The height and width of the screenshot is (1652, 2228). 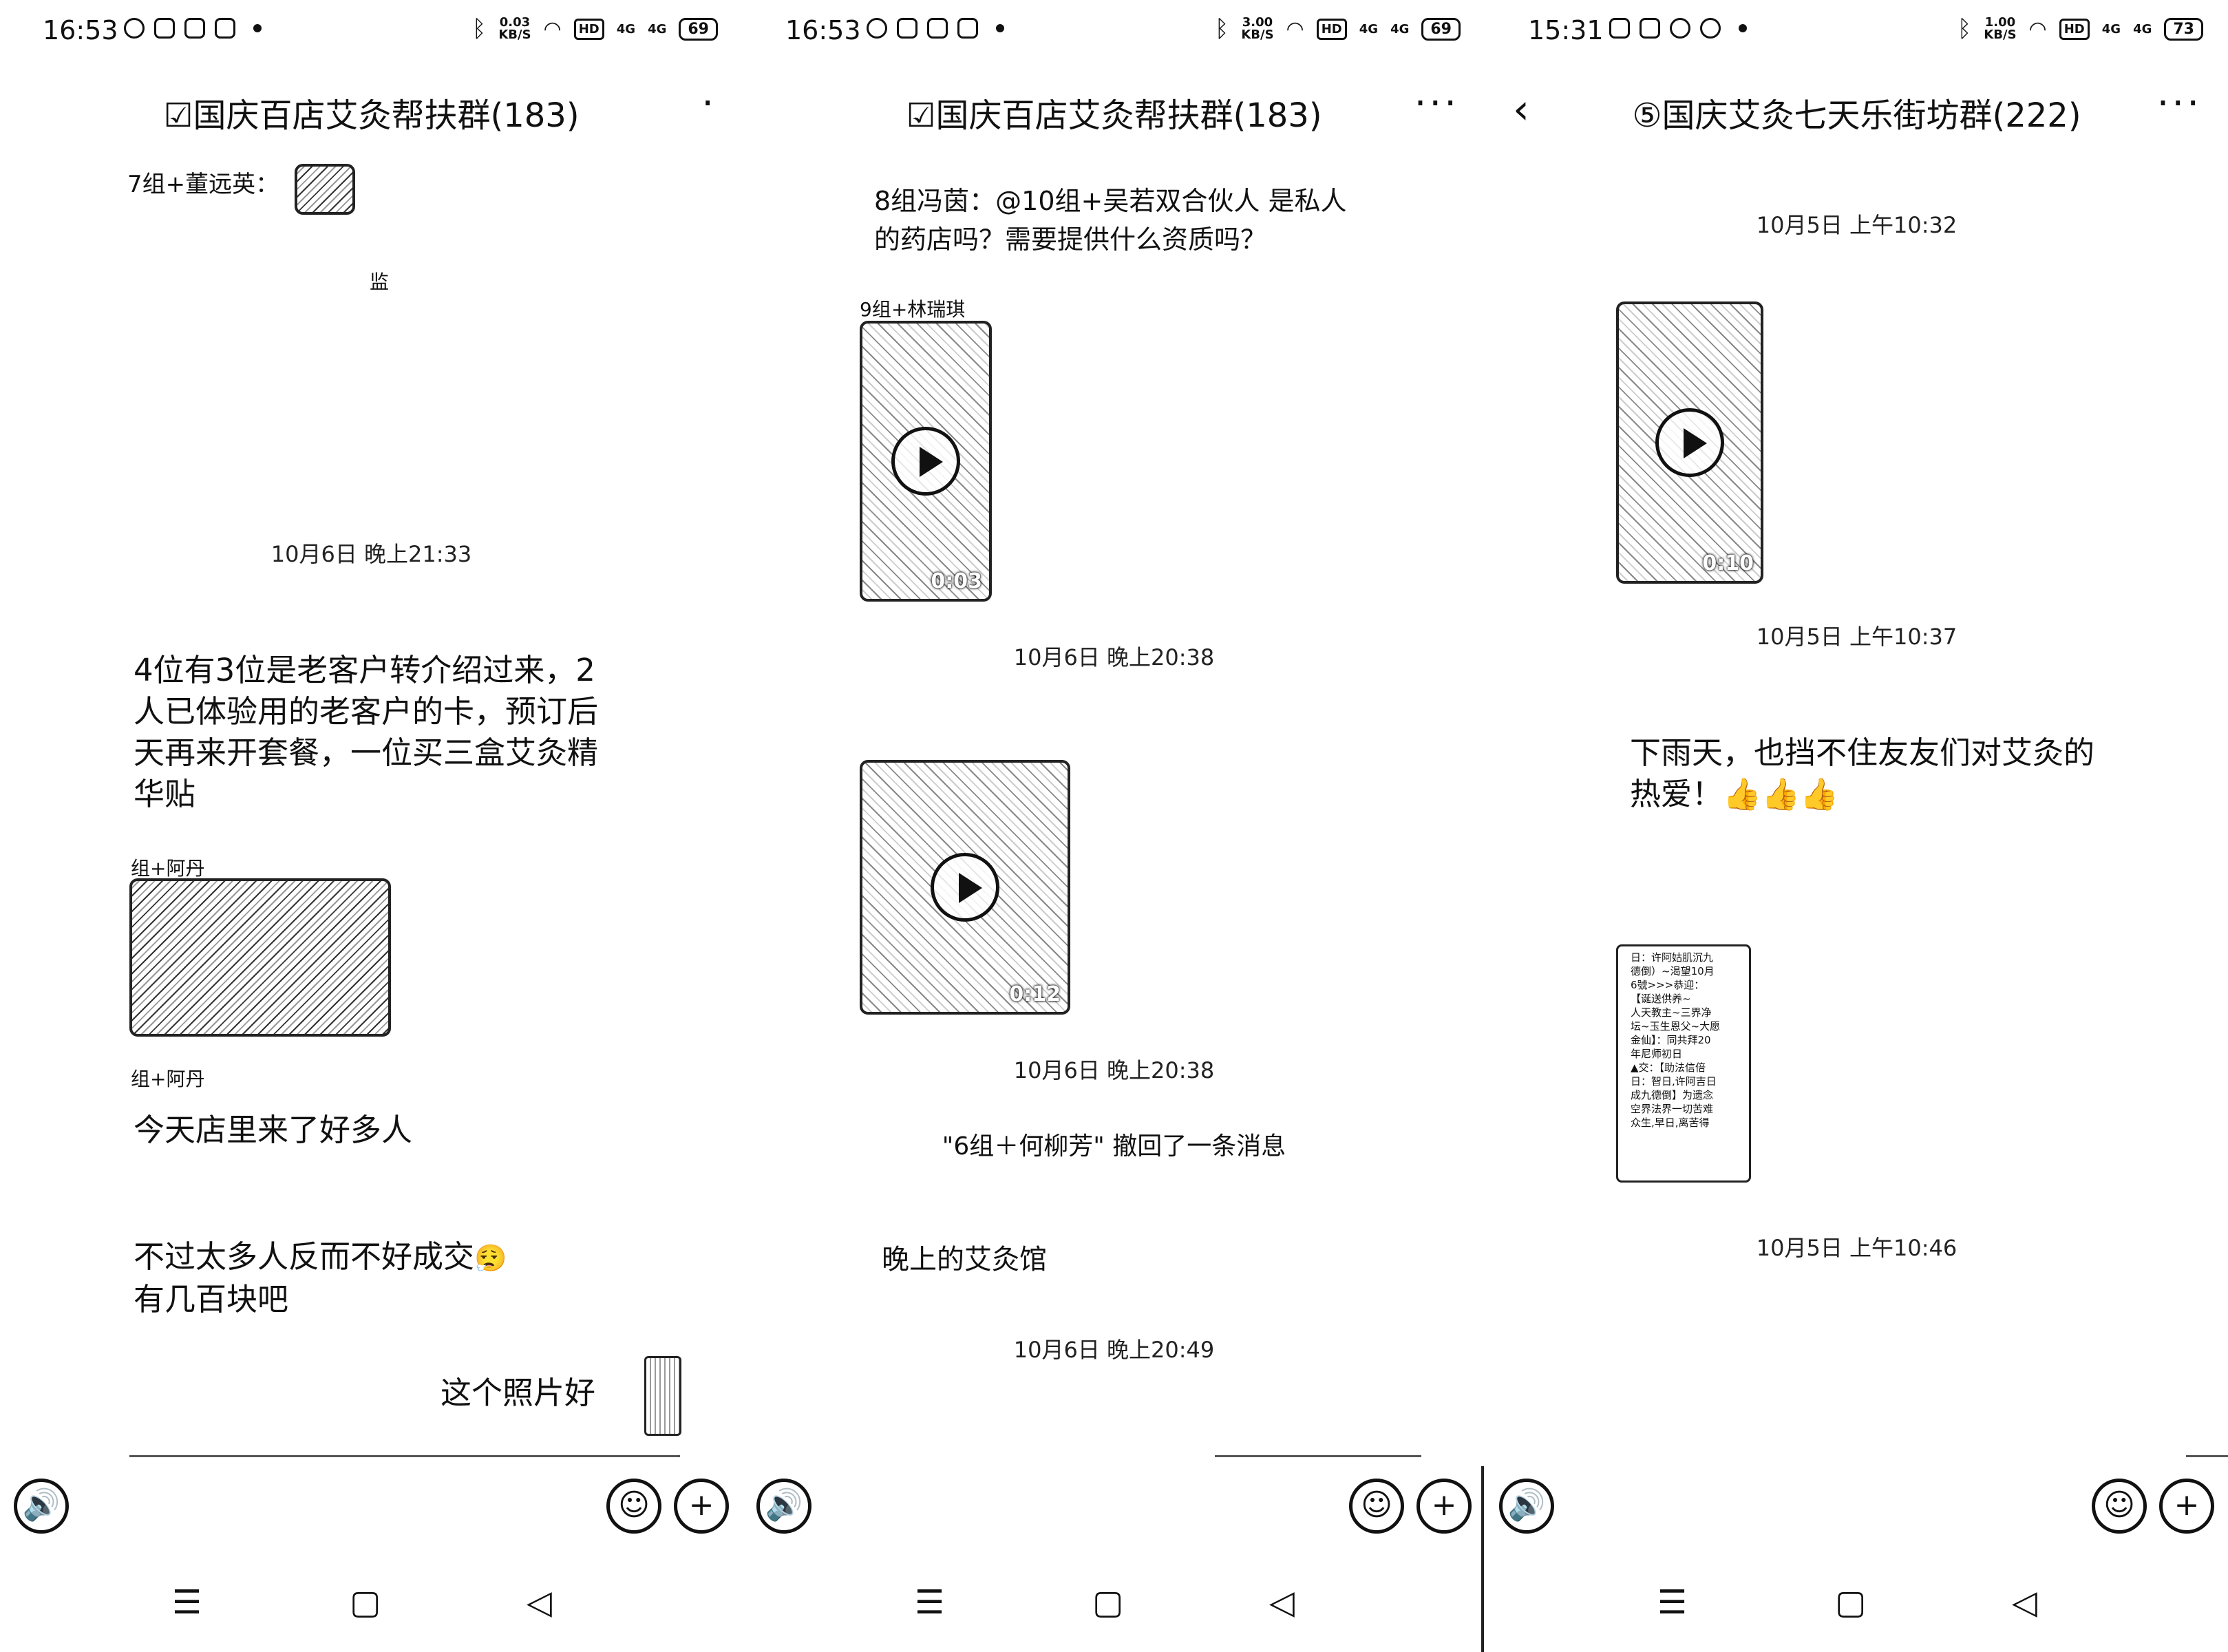 I want to click on avatar, so click(x=663, y=1396).